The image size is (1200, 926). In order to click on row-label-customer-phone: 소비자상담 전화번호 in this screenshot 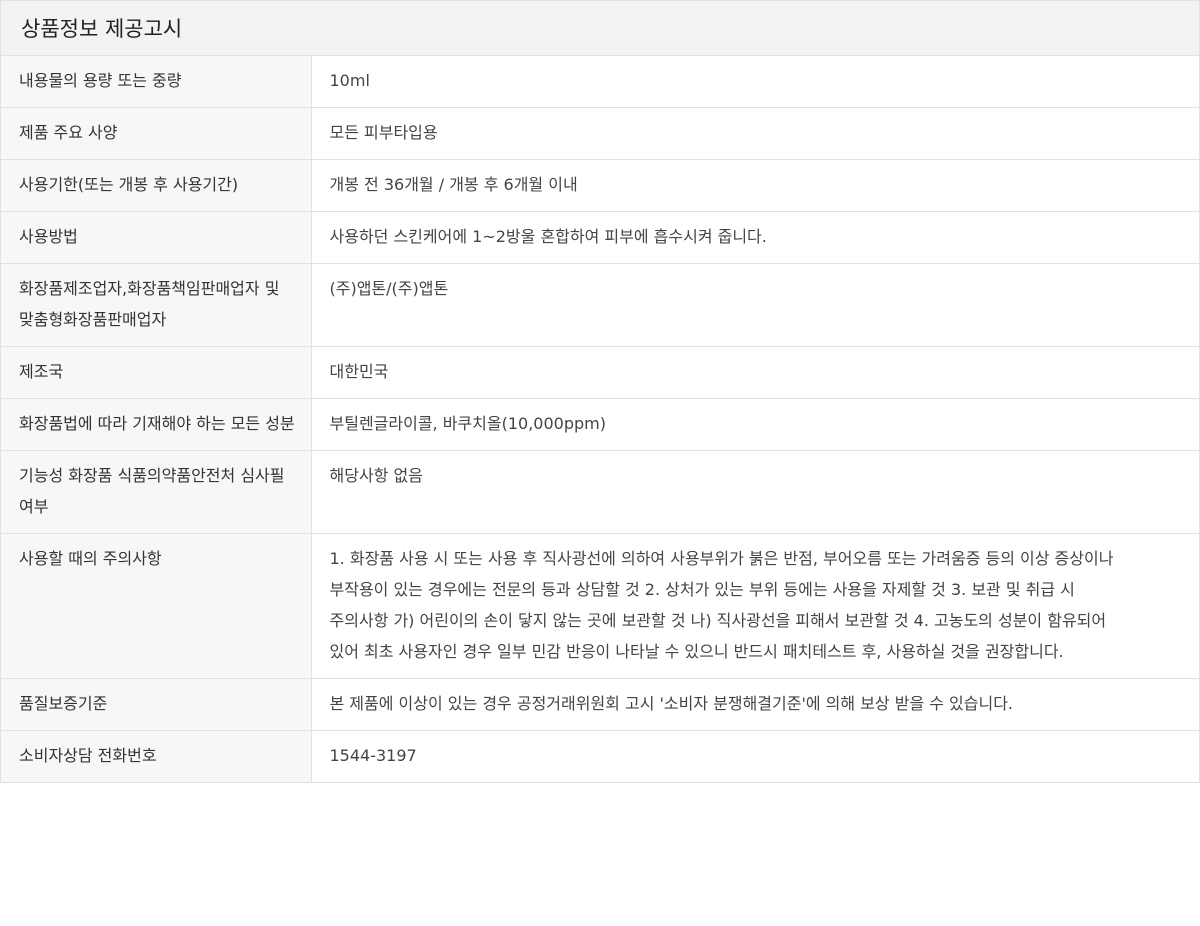, I will do `click(156, 756)`.